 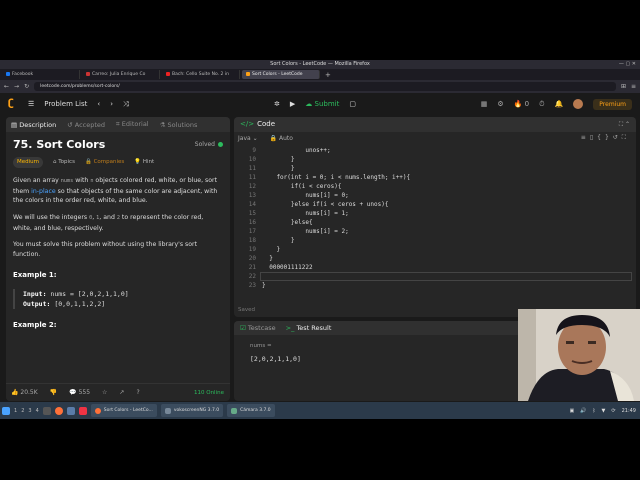 What do you see at coordinates (322, 104) in the screenshot?
I see `submit-button: ☁ Submit` at bounding box center [322, 104].